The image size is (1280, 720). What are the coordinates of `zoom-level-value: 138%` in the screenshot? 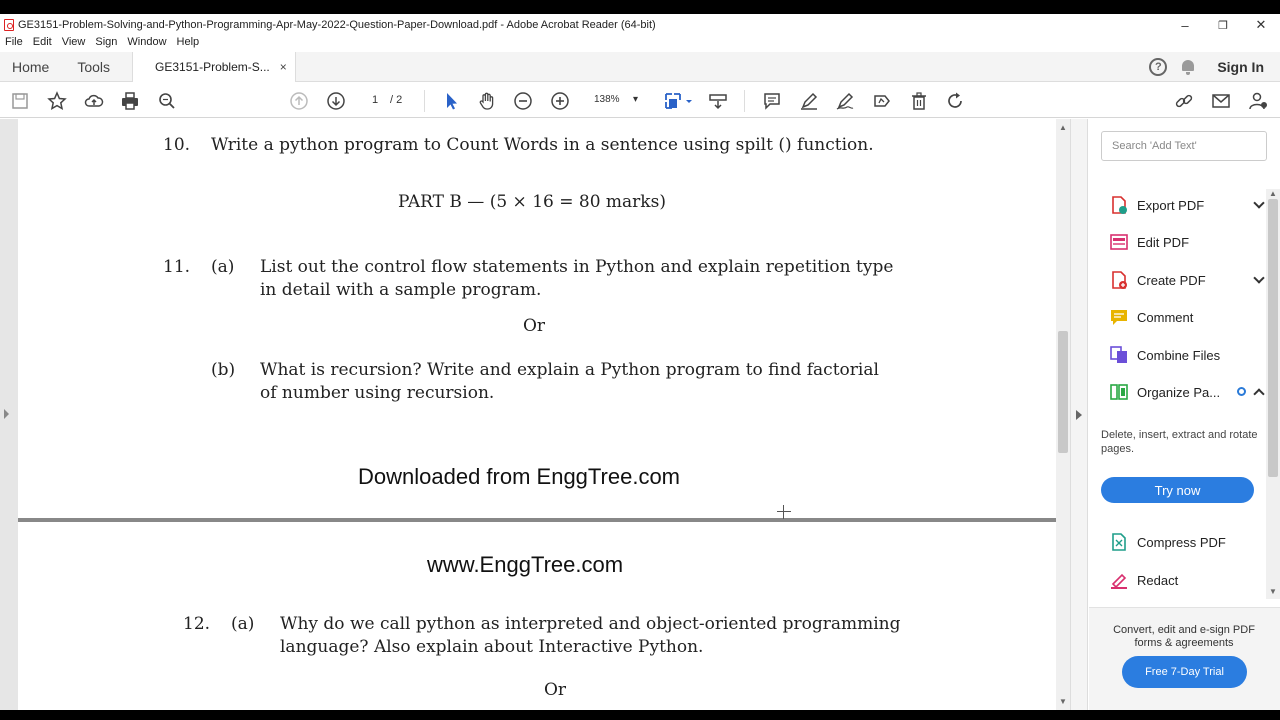 It's located at (607, 99).